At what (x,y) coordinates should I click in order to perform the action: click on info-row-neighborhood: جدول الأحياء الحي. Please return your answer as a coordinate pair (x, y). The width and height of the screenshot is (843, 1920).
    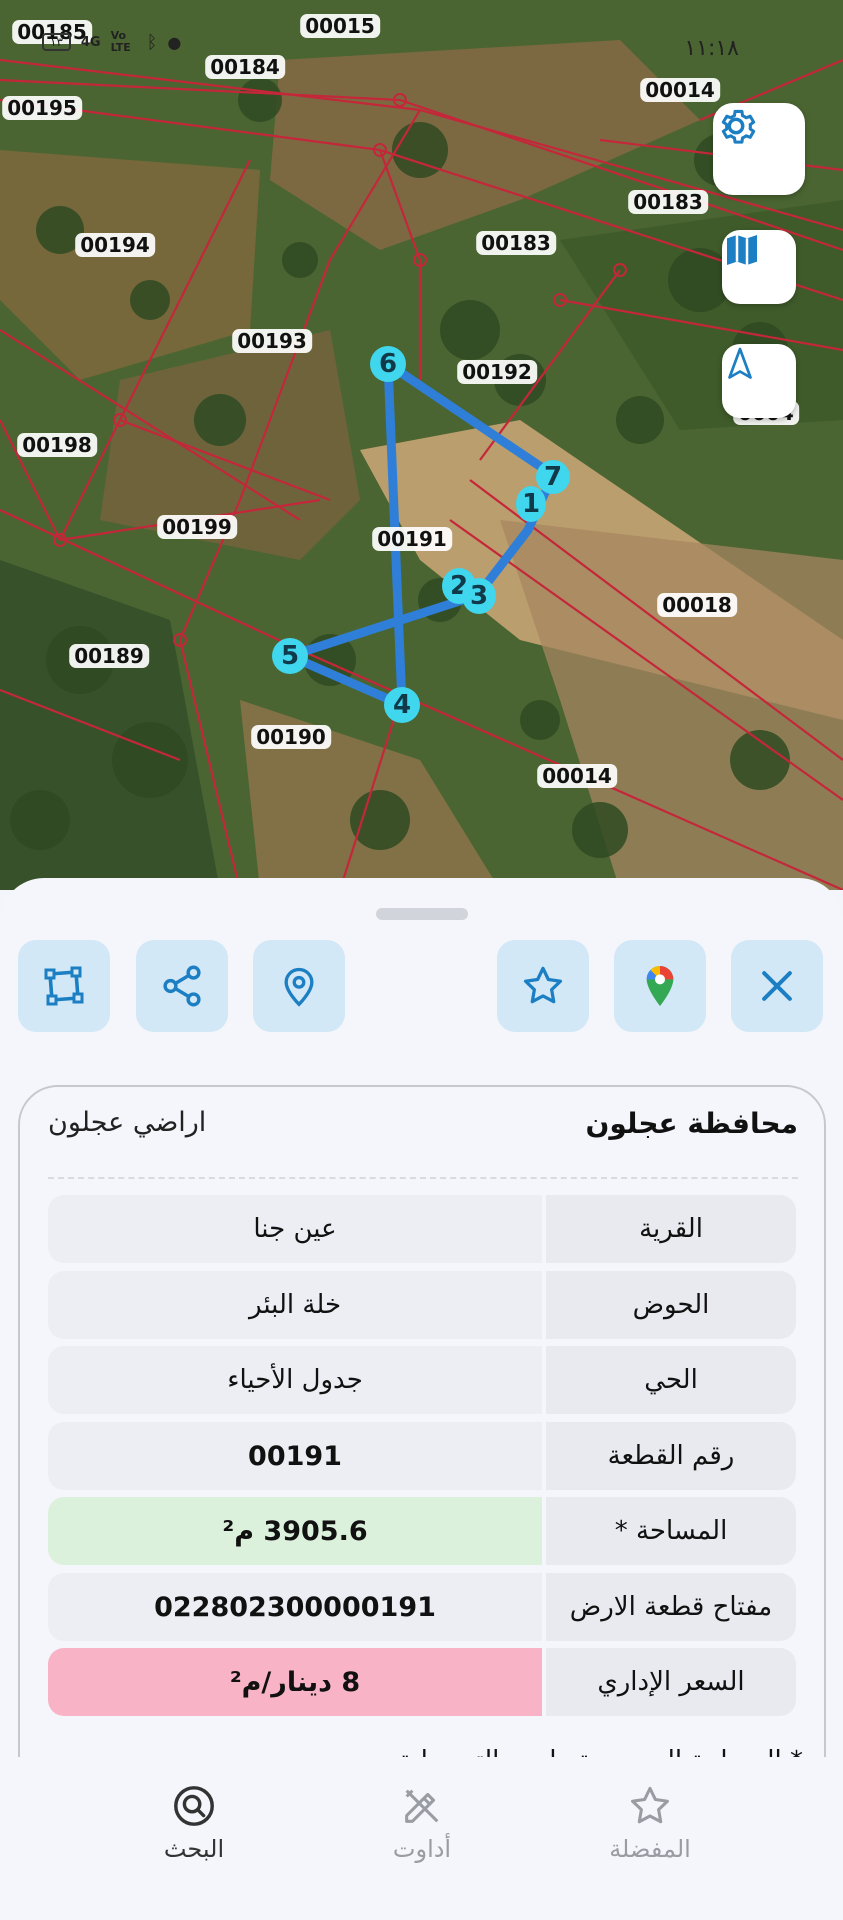
    Looking at the image, I should click on (422, 1380).